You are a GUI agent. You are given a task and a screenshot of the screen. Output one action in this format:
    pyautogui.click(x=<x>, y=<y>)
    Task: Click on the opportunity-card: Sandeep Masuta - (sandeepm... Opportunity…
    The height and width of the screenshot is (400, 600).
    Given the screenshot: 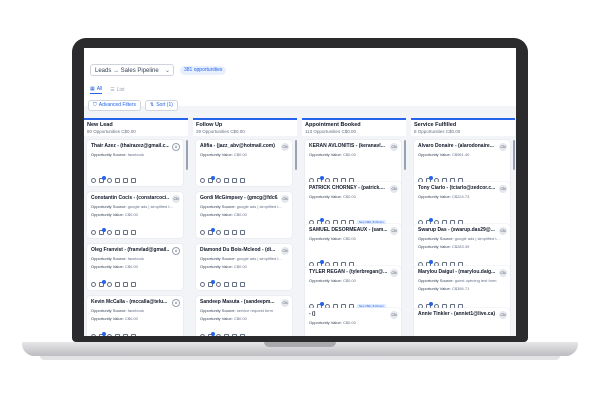 What is the action you would take?
    pyautogui.click(x=244, y=316)
    